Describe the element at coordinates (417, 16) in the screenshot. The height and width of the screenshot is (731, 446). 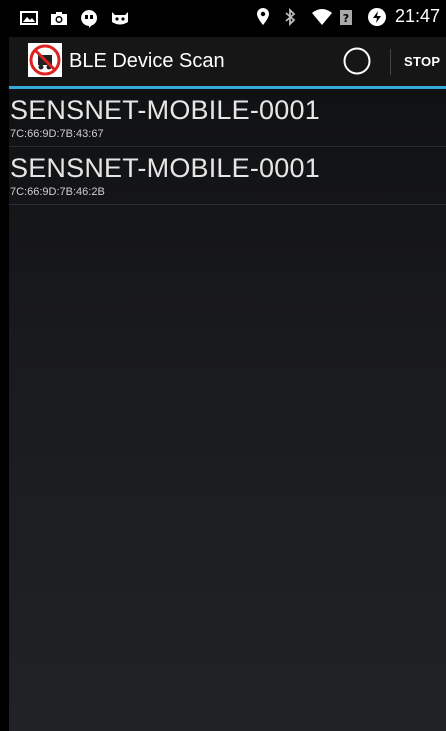
I see `status-time: 21:47` at that location.